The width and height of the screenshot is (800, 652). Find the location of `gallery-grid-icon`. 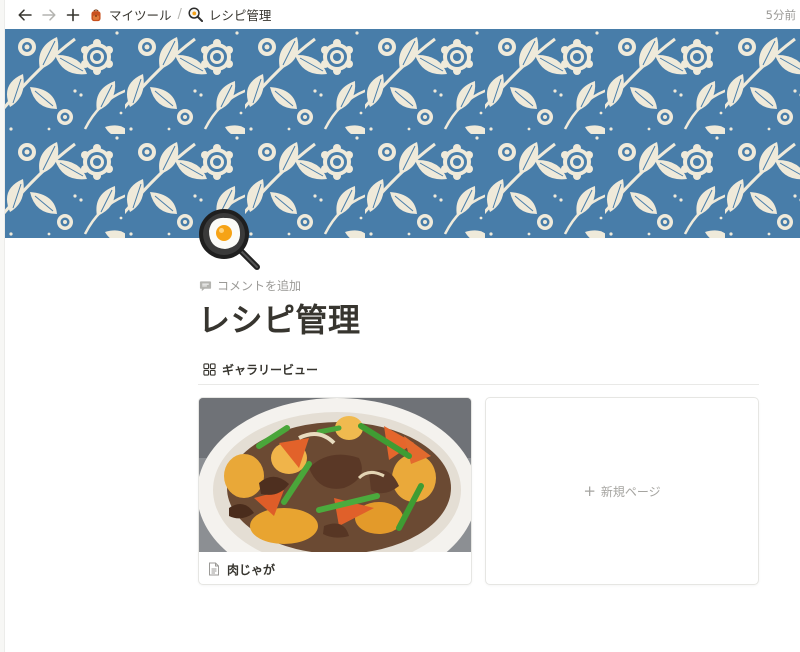

gallery-grid-icon is located at coordinates (209, 369).